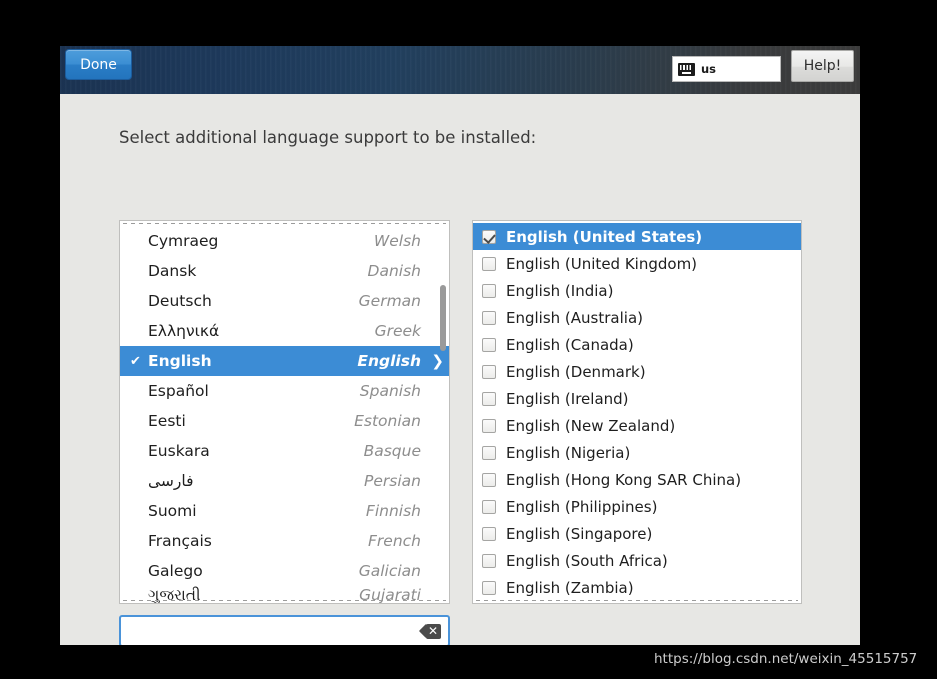 The width and height of the screenshot is (937, 679). I want to click on page-title: LANGUAGE SUPPORT, so click(157, 47).